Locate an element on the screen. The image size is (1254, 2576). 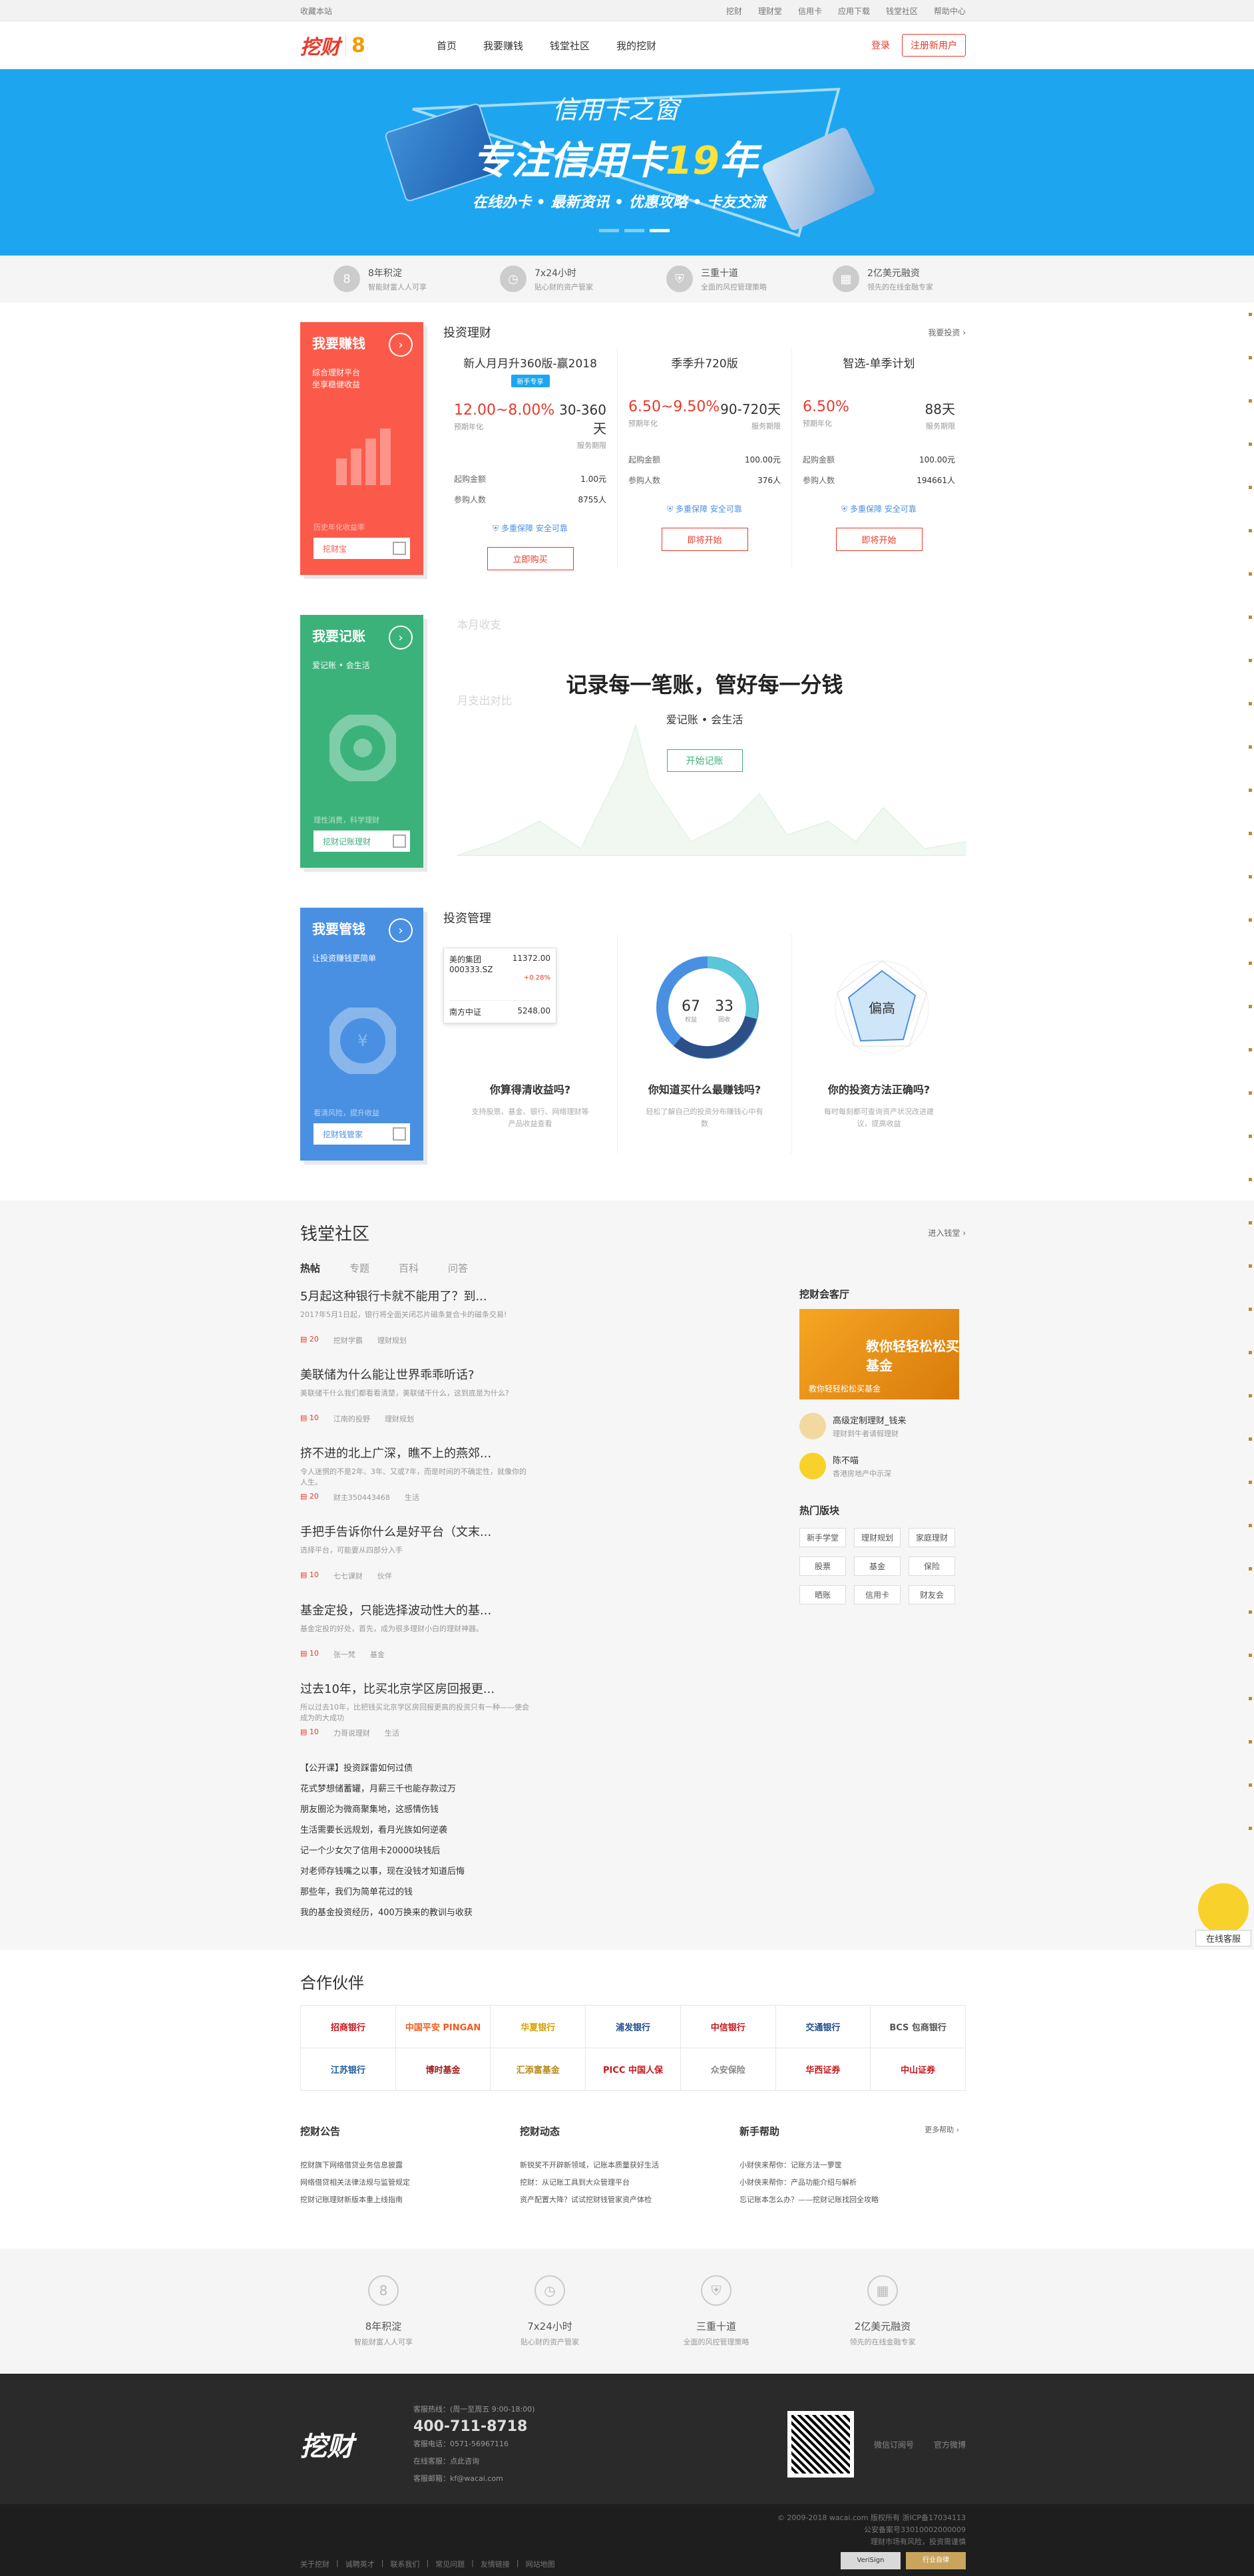
footer-link: 常见问题 is located at coordinates (450, 2564).